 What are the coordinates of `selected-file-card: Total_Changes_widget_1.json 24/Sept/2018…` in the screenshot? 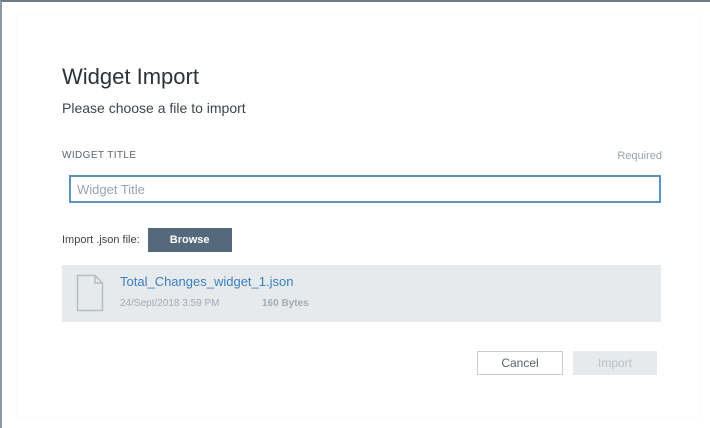 It's located at (361, 293).